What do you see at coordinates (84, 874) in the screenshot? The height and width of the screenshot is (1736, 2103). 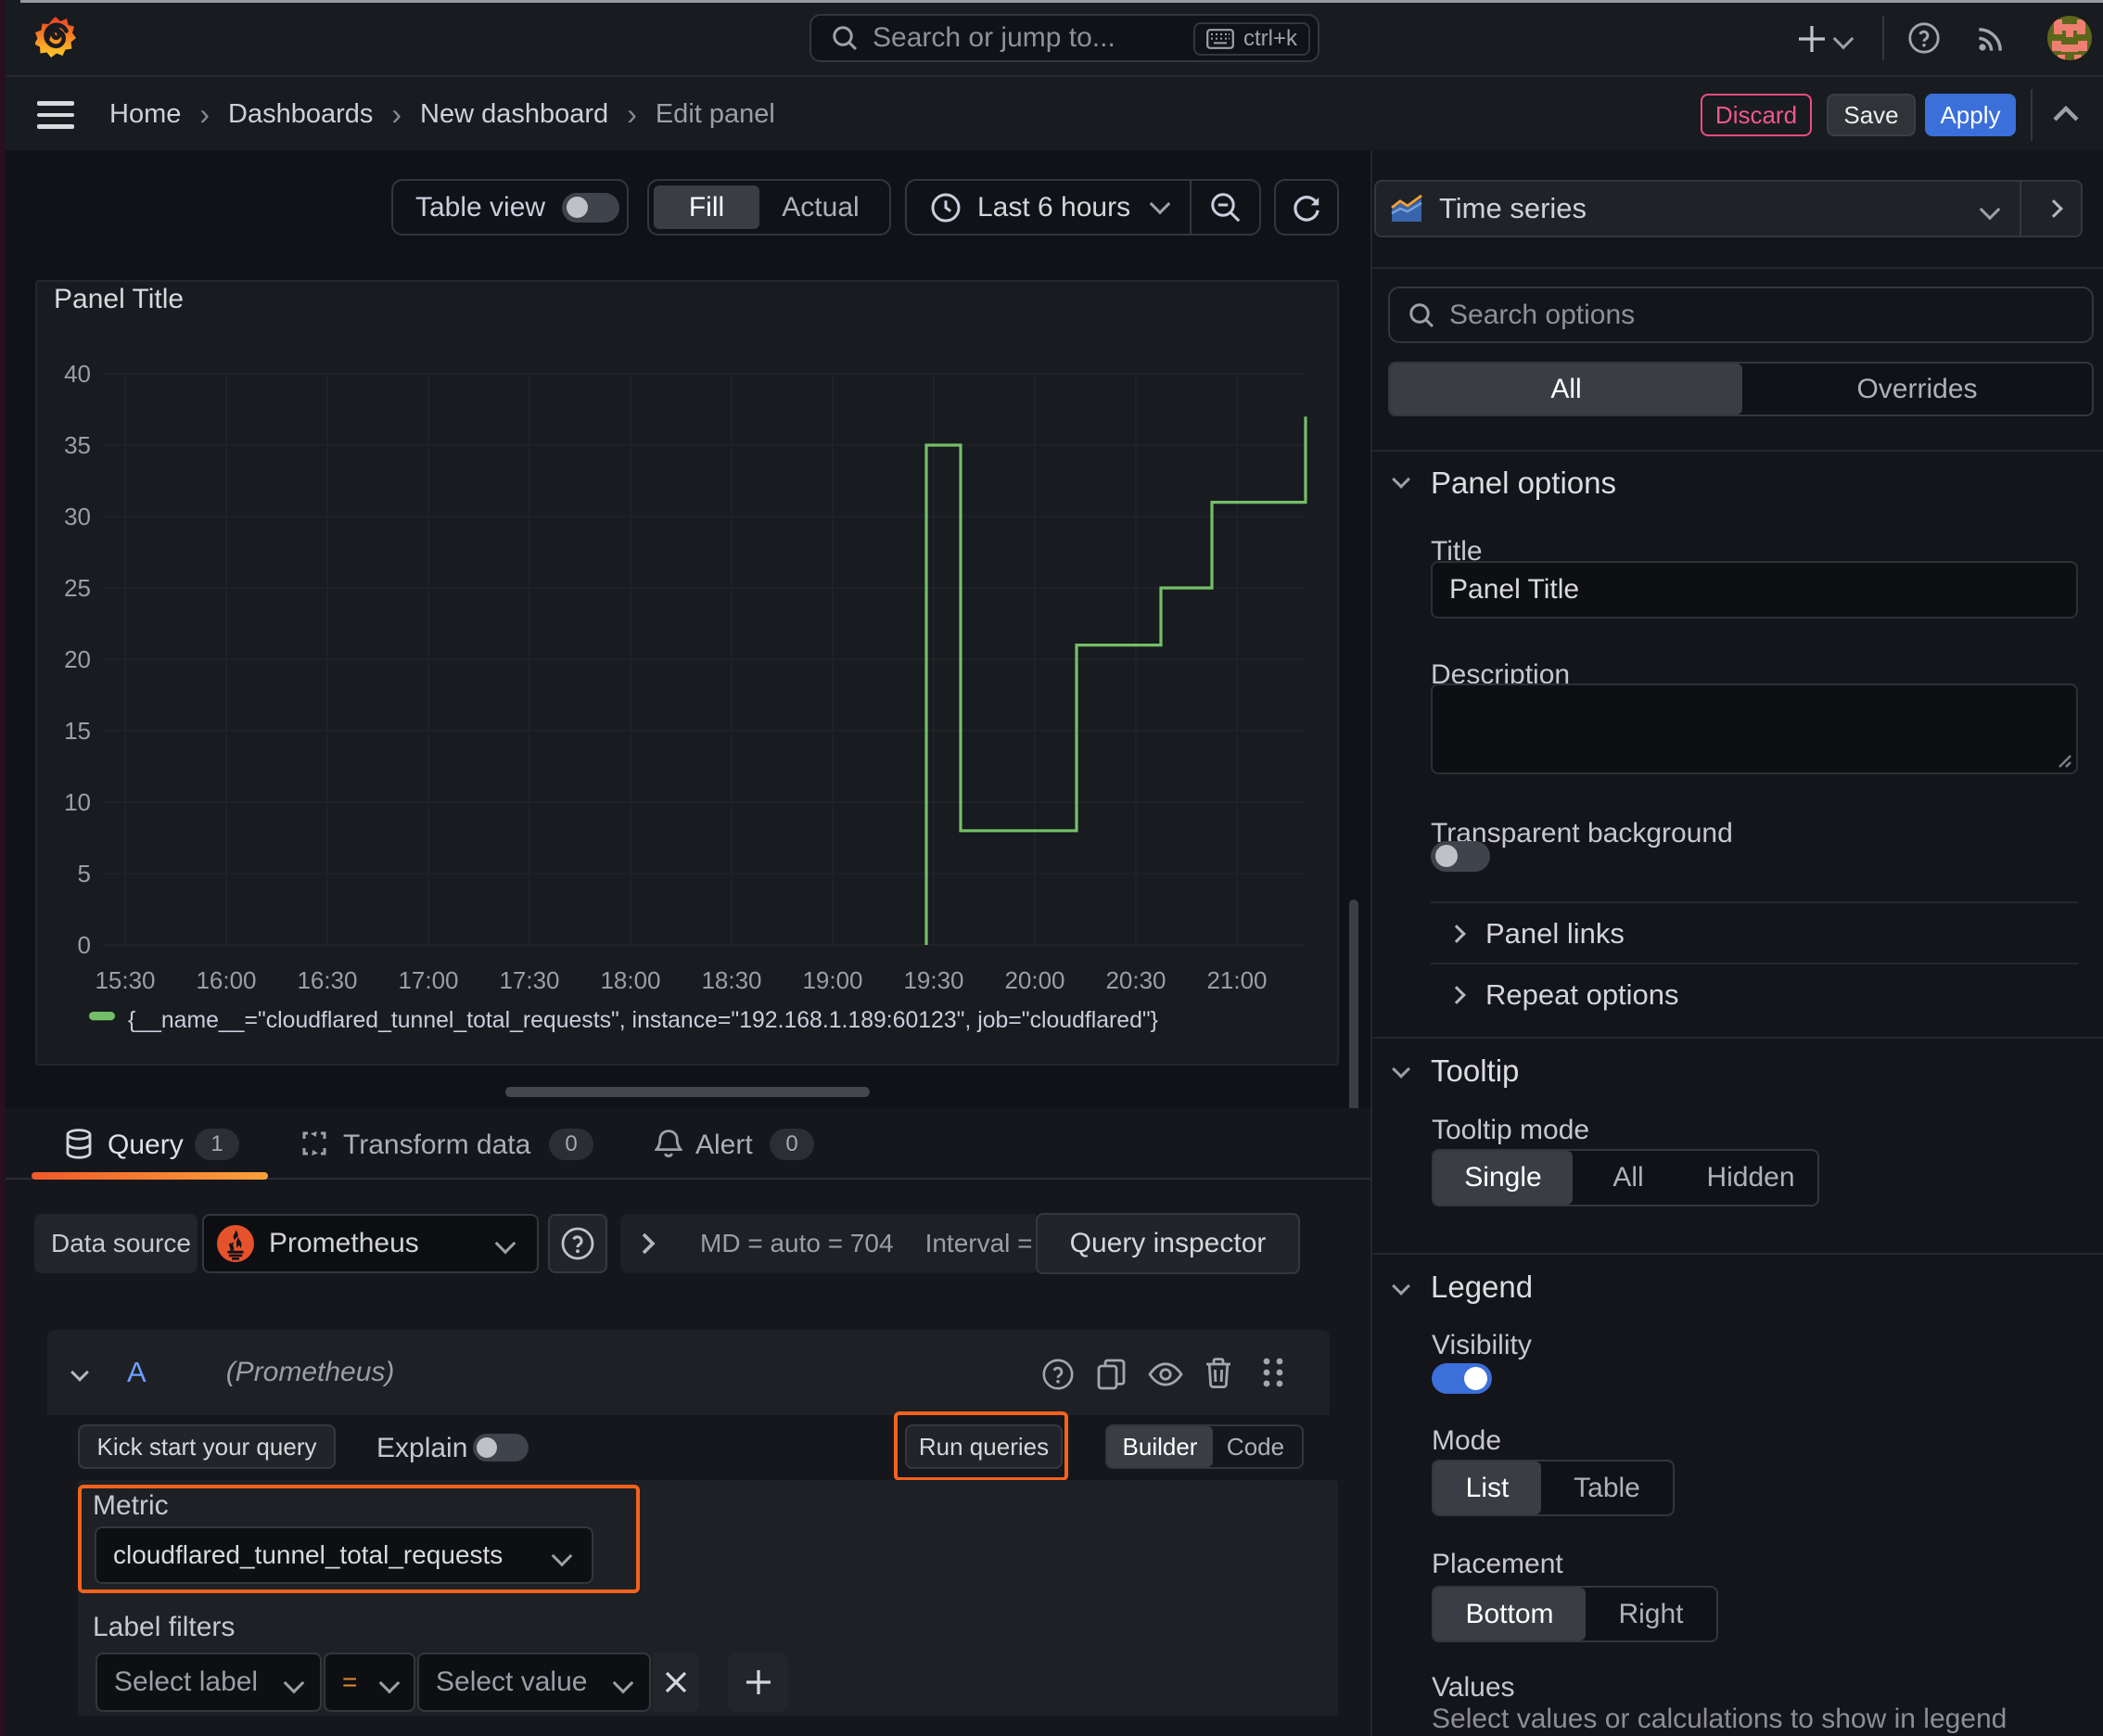 I see `svg-text: 5` at bounding box center [84, 874].